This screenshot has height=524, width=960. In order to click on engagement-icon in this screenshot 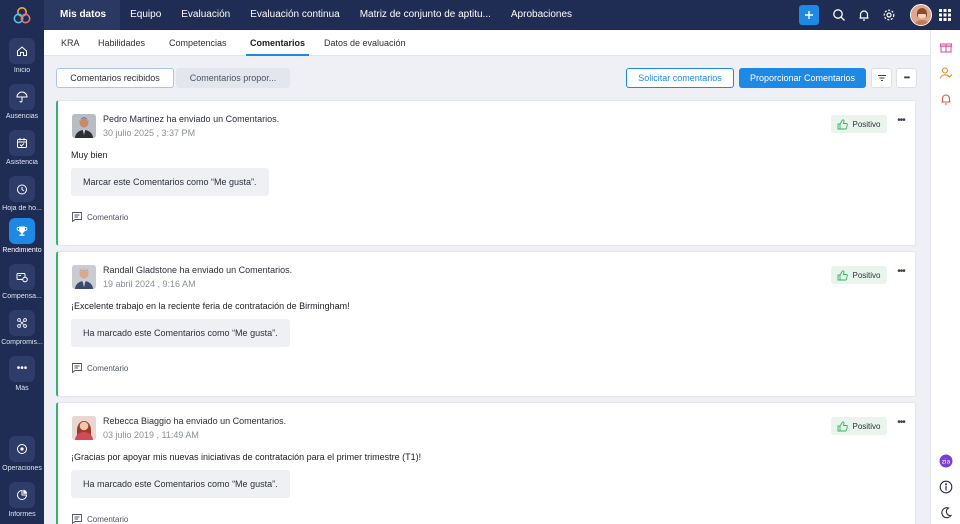, I will do `click(22, 323)`.